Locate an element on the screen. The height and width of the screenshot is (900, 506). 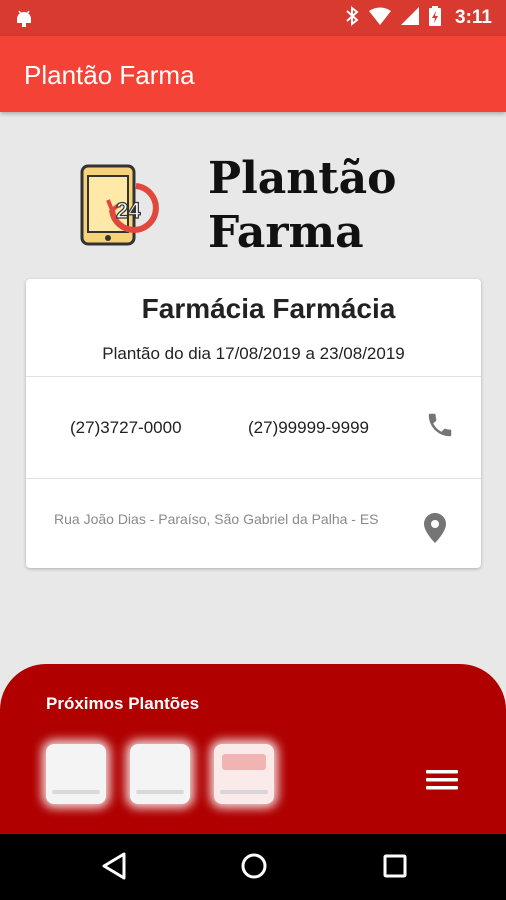
wifi-icon is located at coordinates (380, 18).